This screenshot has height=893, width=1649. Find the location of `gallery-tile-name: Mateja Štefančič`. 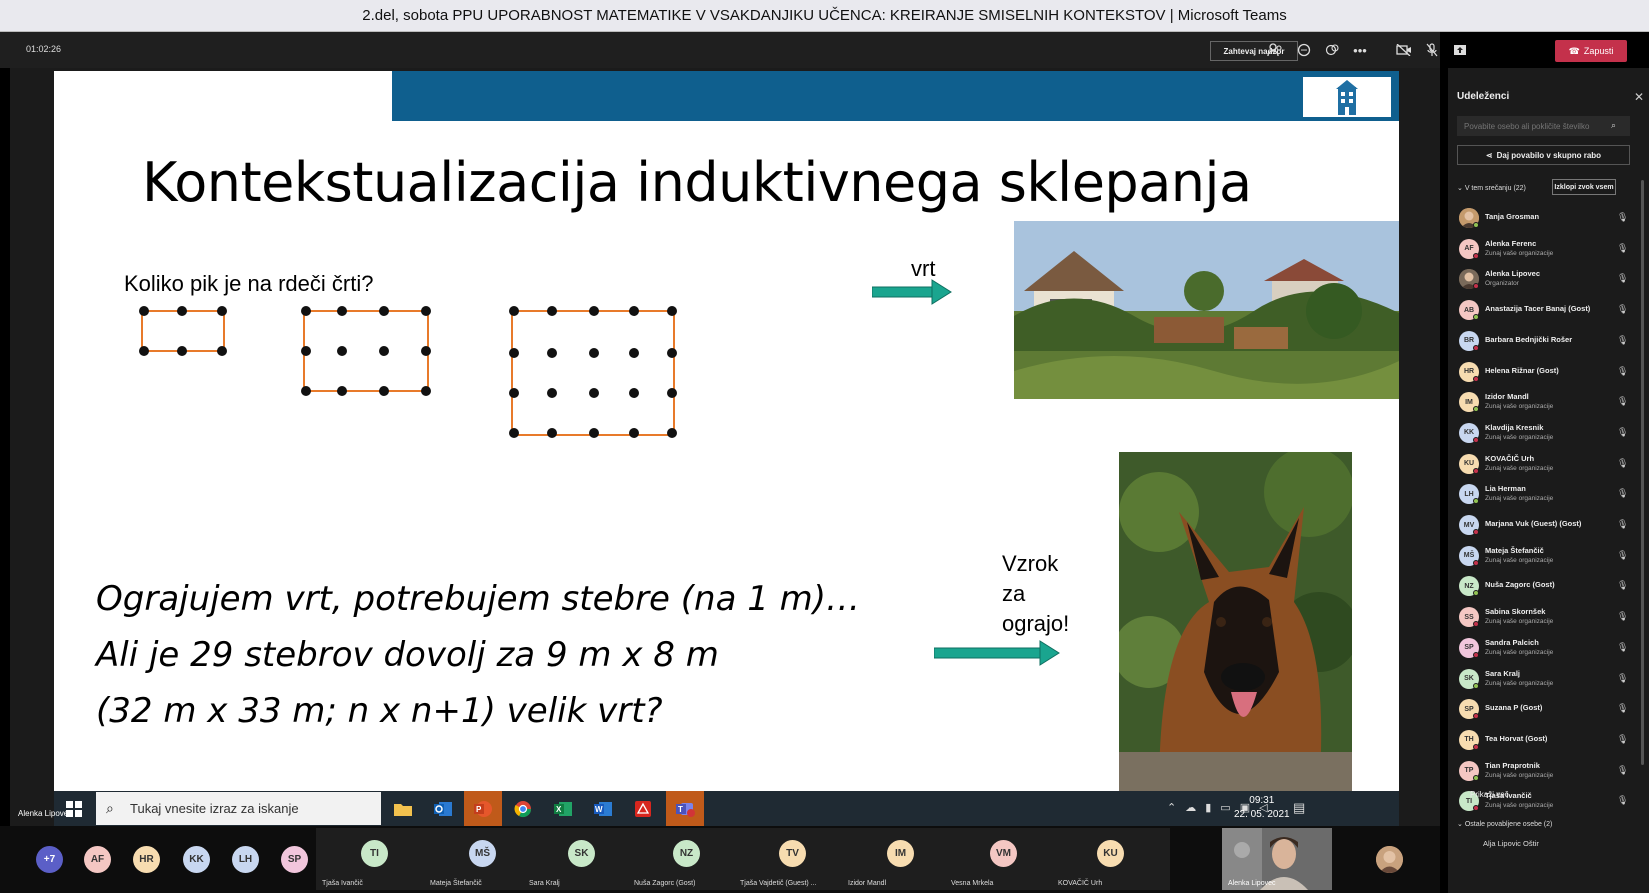

gallery-tile-name: Mateja Štefančič is located at coordinates (456, 883).